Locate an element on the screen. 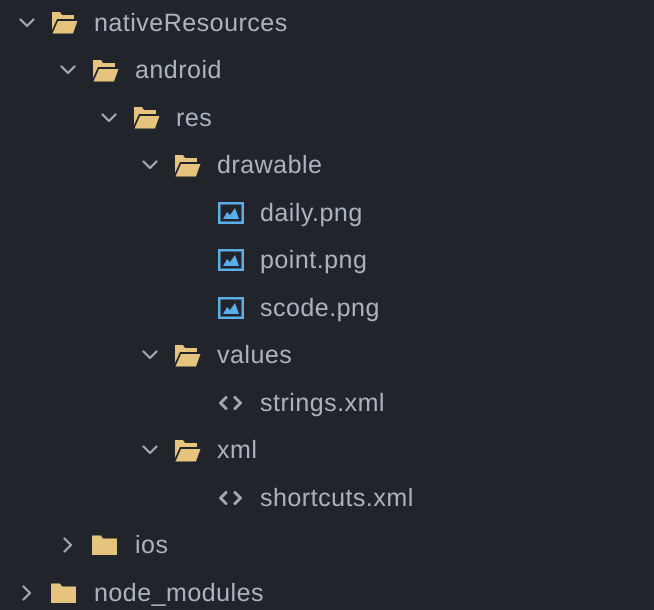 This screenshot has width=654, height=610. folder-label: xml is located at coordinates (237, 450).